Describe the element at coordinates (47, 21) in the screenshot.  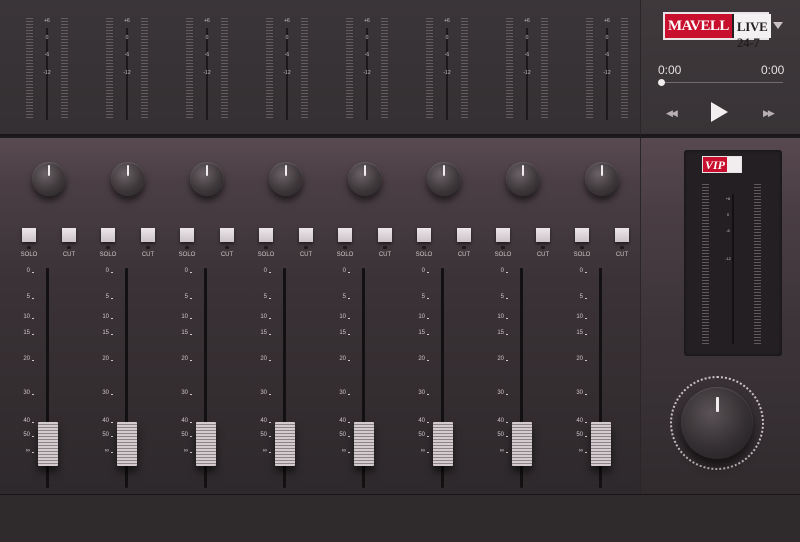
I see `meter-scale-label: +6` at that location.